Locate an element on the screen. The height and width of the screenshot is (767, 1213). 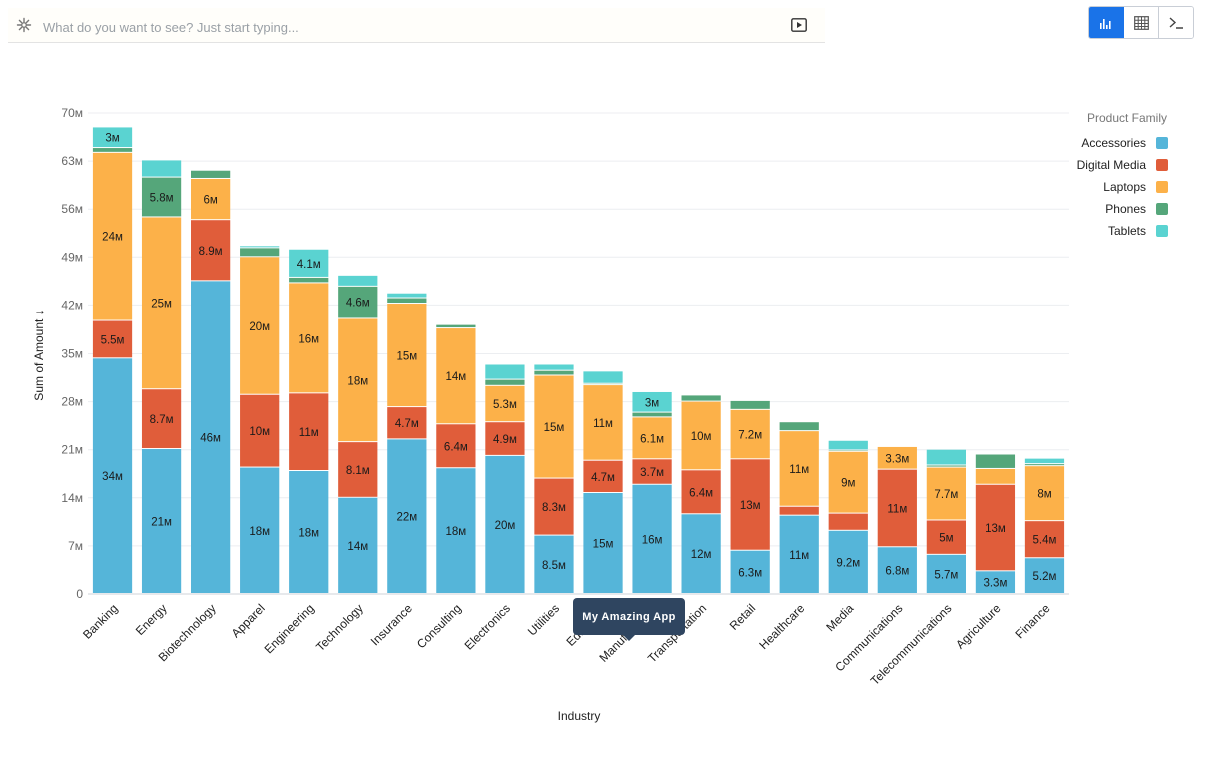
x-tick-label: Finance is located at coordinates (1033, 621).